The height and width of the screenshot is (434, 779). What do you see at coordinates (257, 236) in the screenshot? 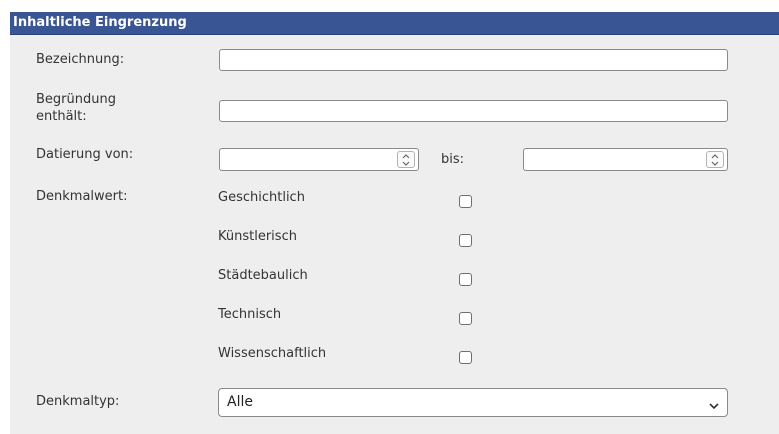
I see `option-kuenstlerisch-label: Künstlerisch` at bounding box center [257, 236].